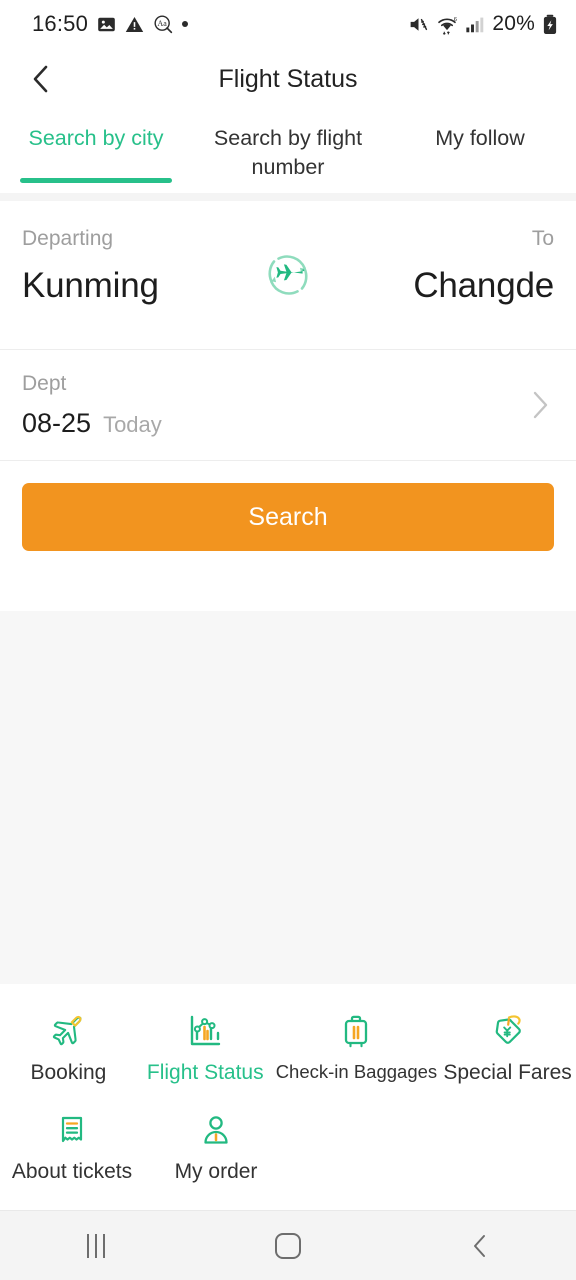 This screenshot has width=576, height=1280. I want to click on page-title: Flight Status, so click(288, 78).